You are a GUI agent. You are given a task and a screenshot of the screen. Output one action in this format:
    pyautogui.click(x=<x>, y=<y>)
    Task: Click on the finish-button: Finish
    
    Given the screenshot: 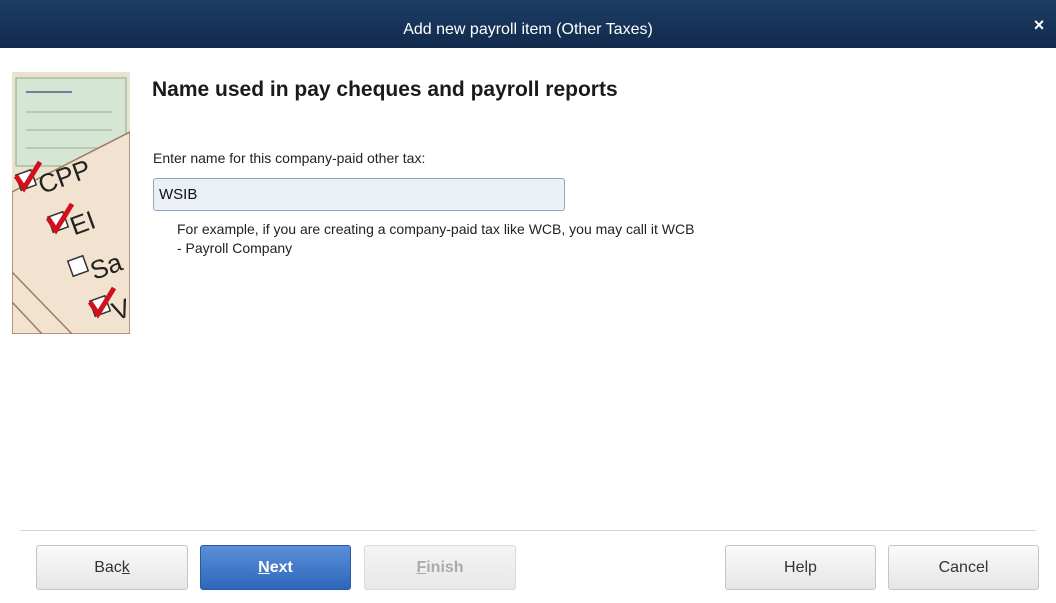 What is the action you would take?
    pyautogui.click(x=440, y=567)
    